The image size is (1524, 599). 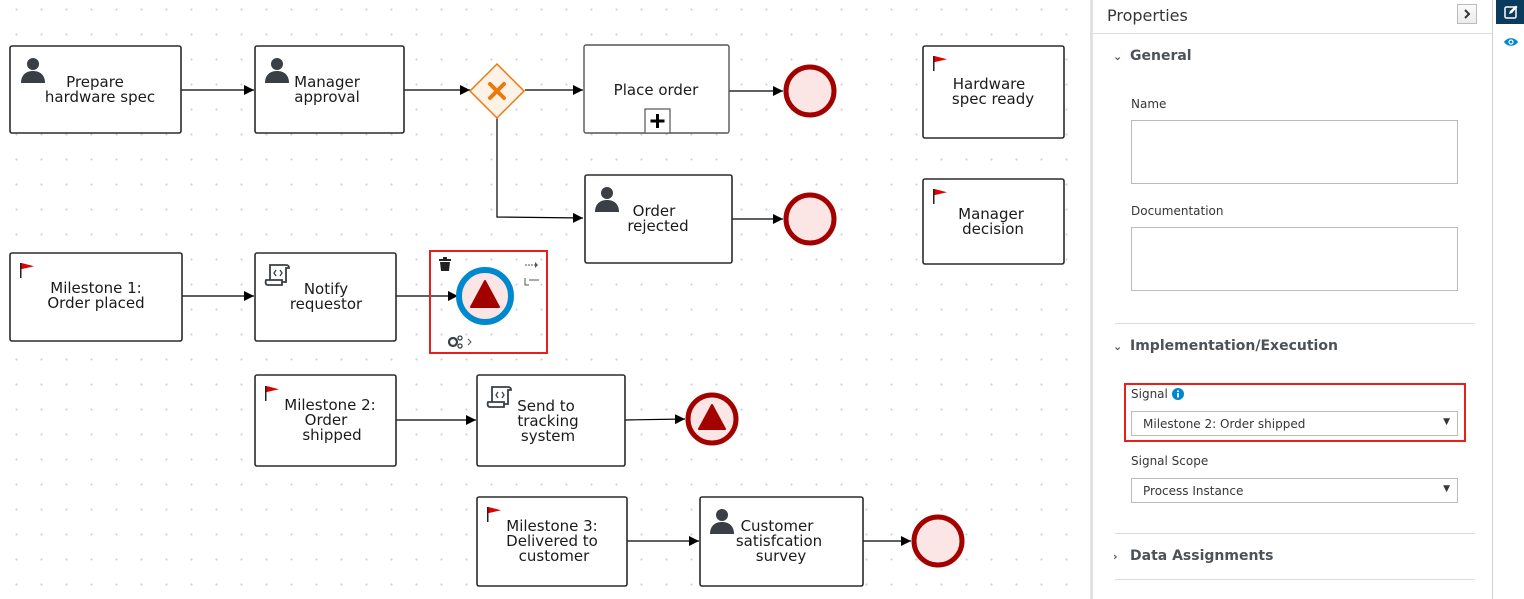 What do you see at coordinates (1149, 394) in the screenshot?
I see `signal-label: Signal` at bounding box center [1149, 394].